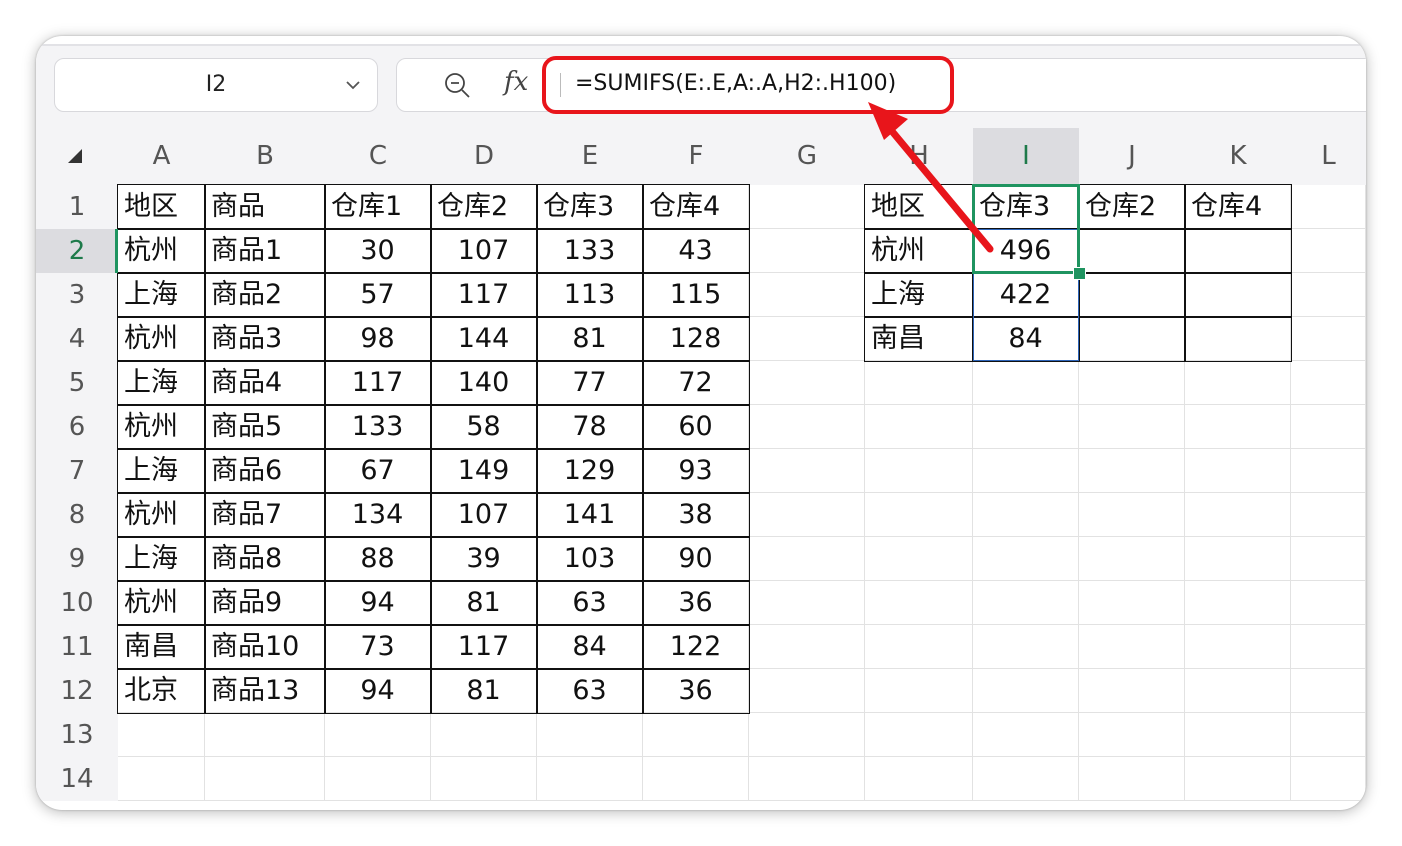  What do you see at coordinates (1026, 471) in the screenshot?
I see `cell-i7` at bounding box center [1026, 471].